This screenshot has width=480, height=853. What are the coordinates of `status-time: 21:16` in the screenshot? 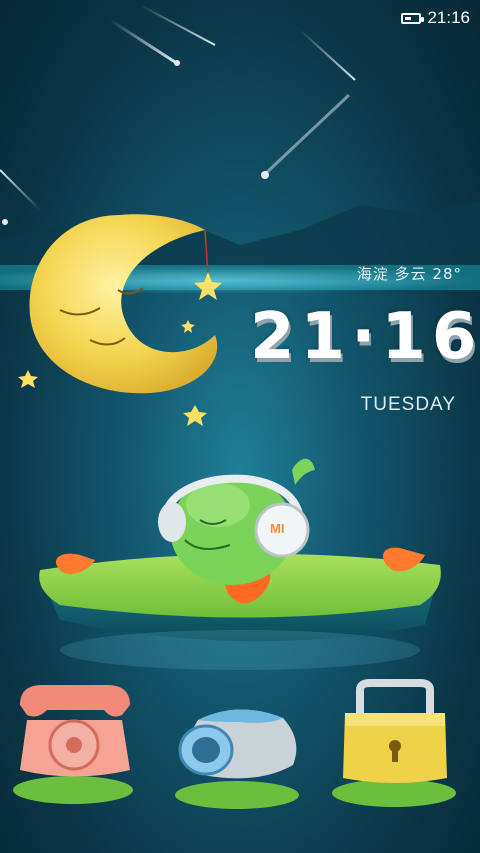 It's located at (448, 17).